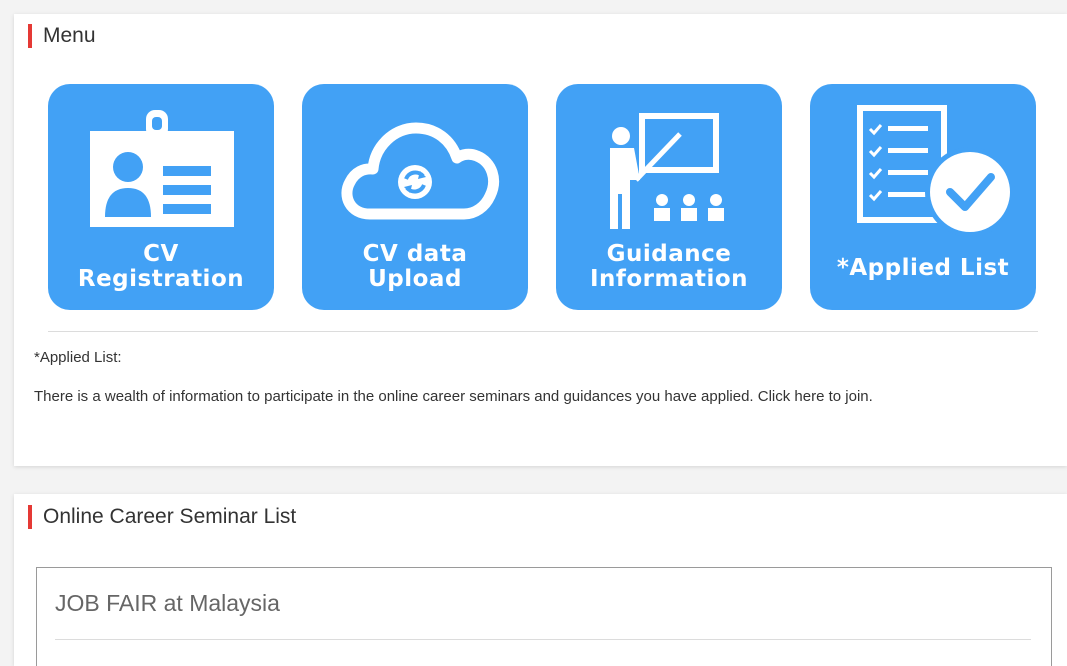  Describe the element at coordinates (923, 197) in the screenshot. I see `applied-list-button: *Applied List` at that location.